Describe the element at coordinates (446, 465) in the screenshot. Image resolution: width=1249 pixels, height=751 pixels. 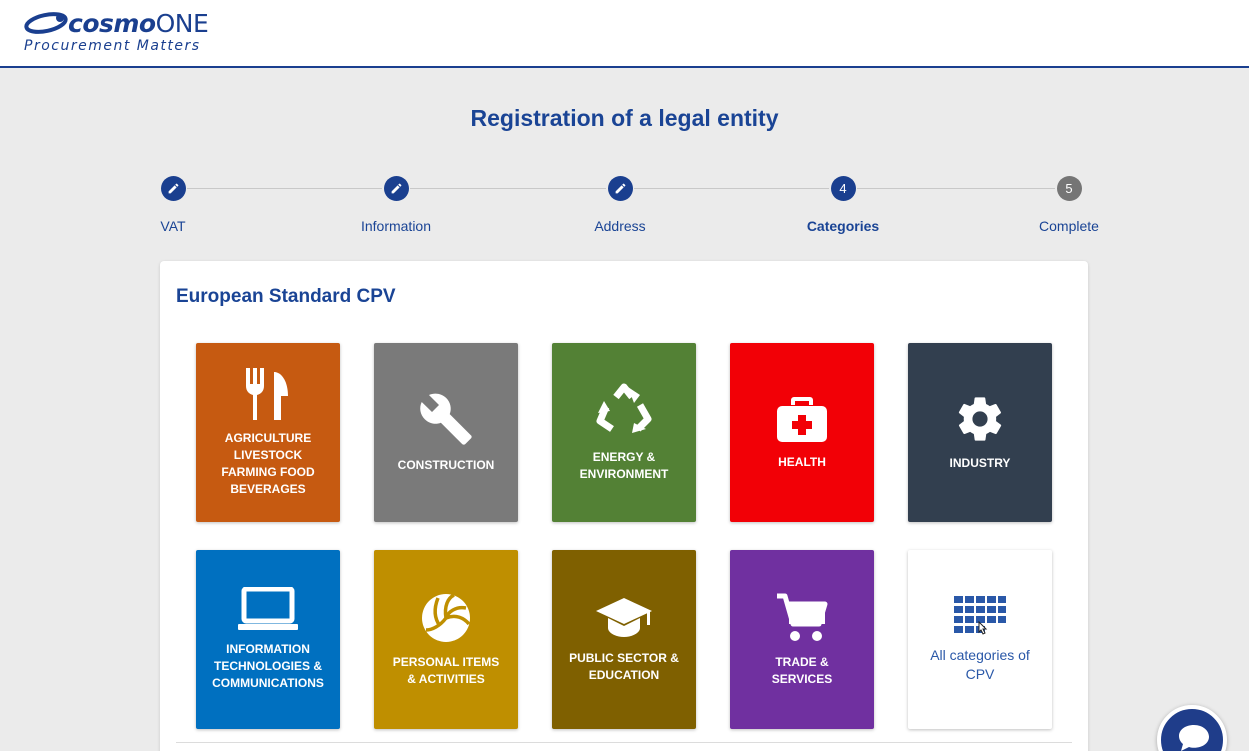
I see `tile-label: CONSTRUCTION` at that location.